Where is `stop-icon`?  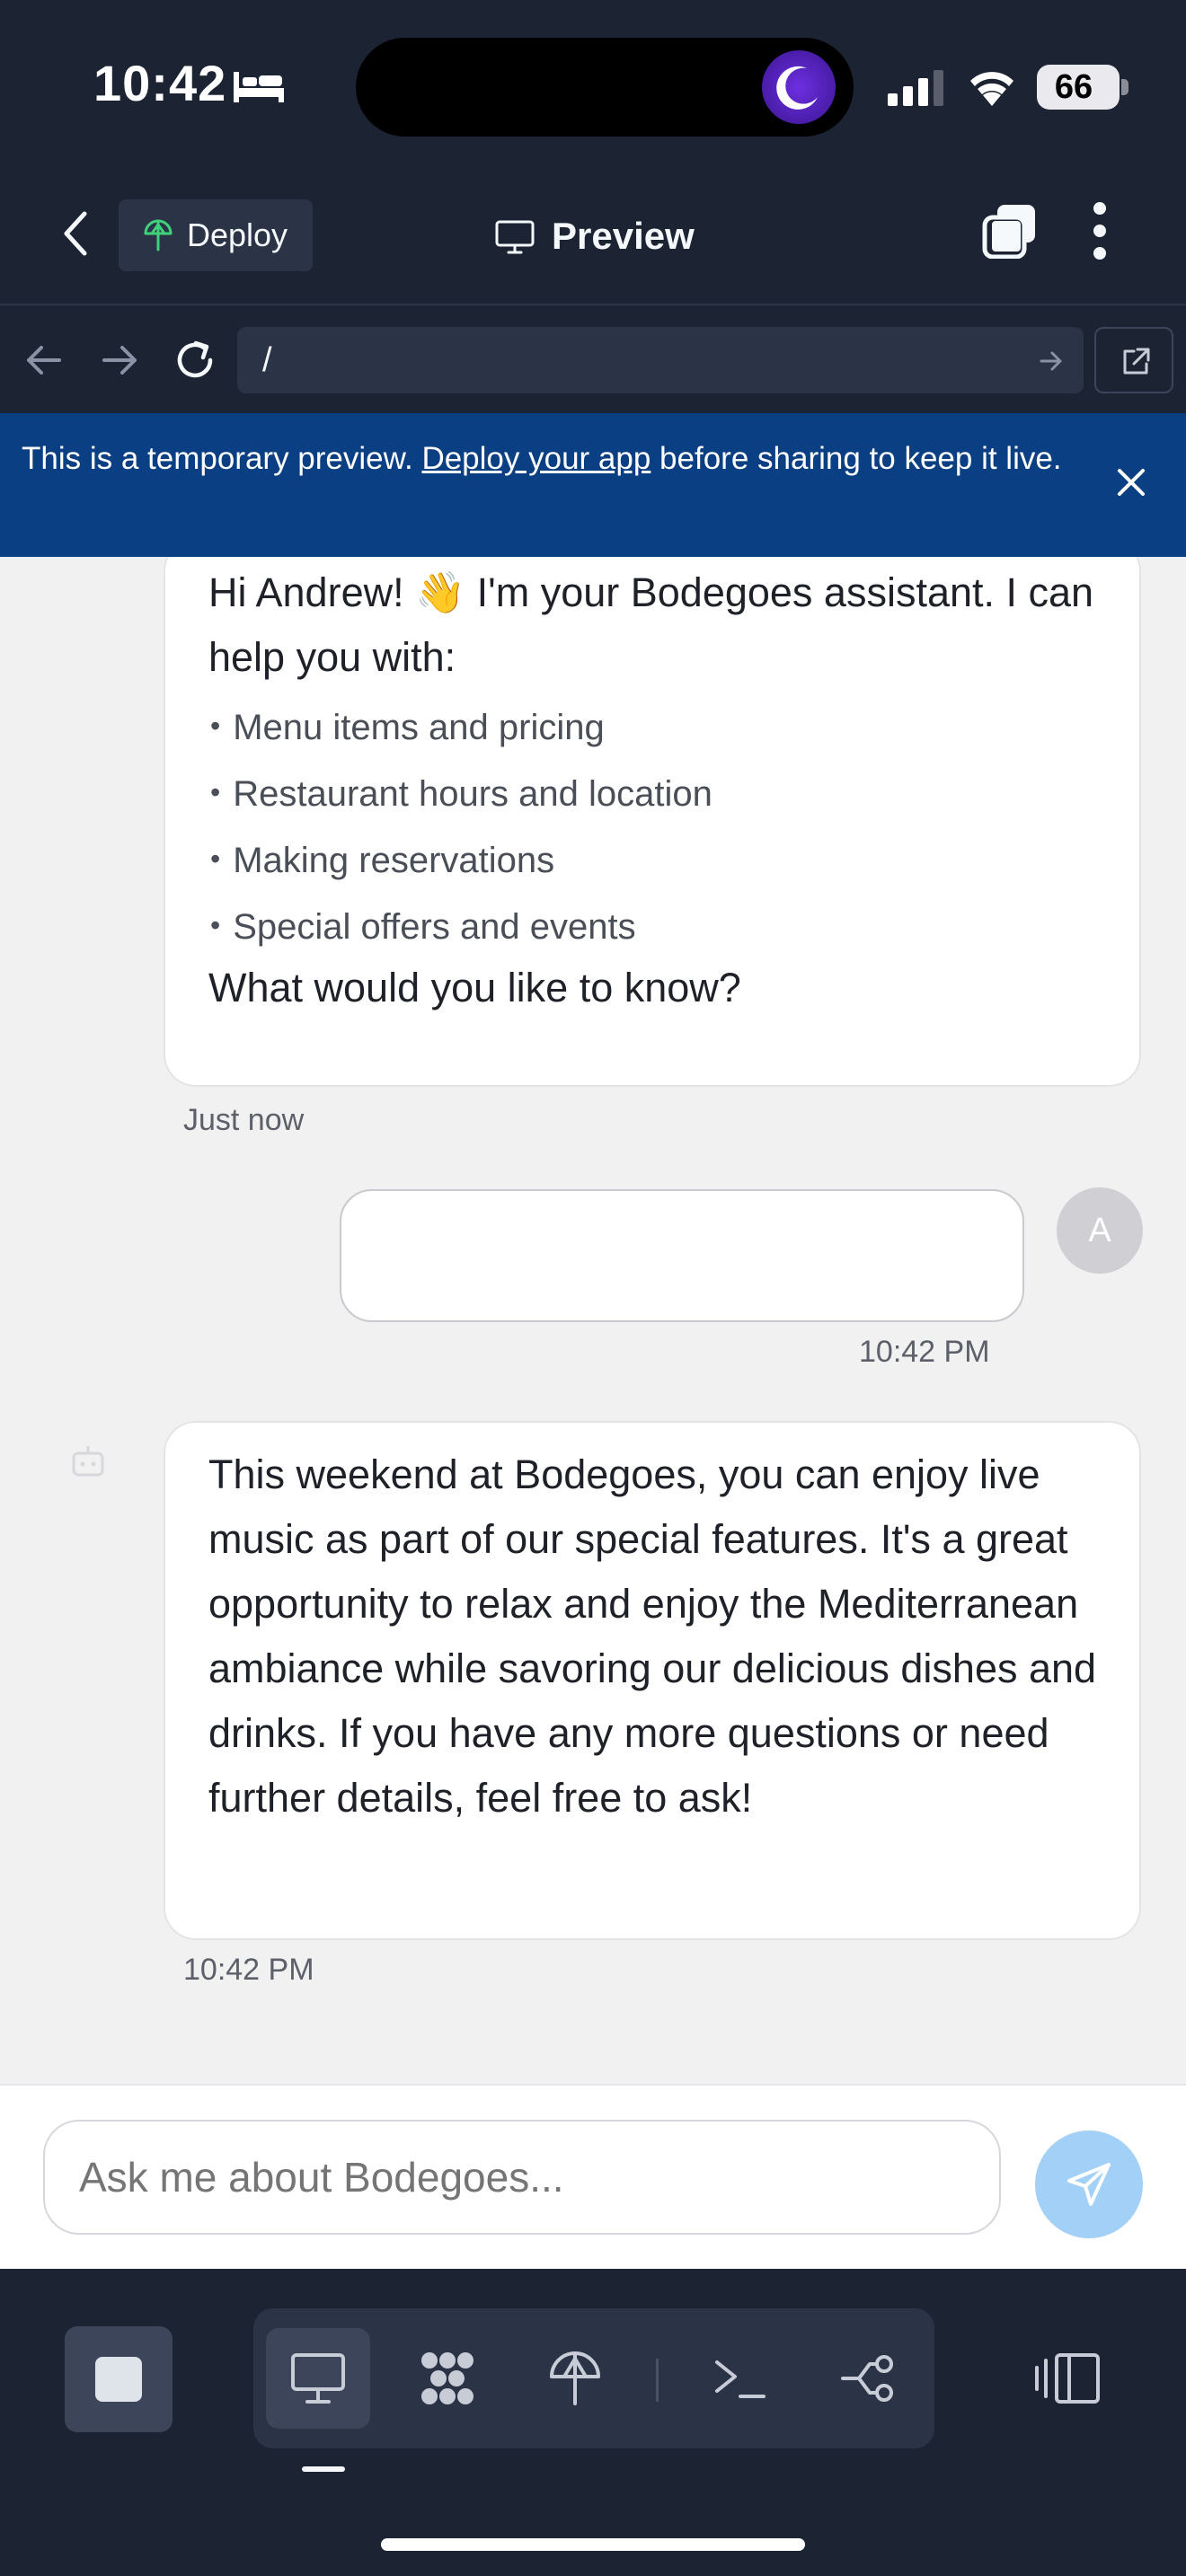 stop-icon is located at coordinates (118, 2379).